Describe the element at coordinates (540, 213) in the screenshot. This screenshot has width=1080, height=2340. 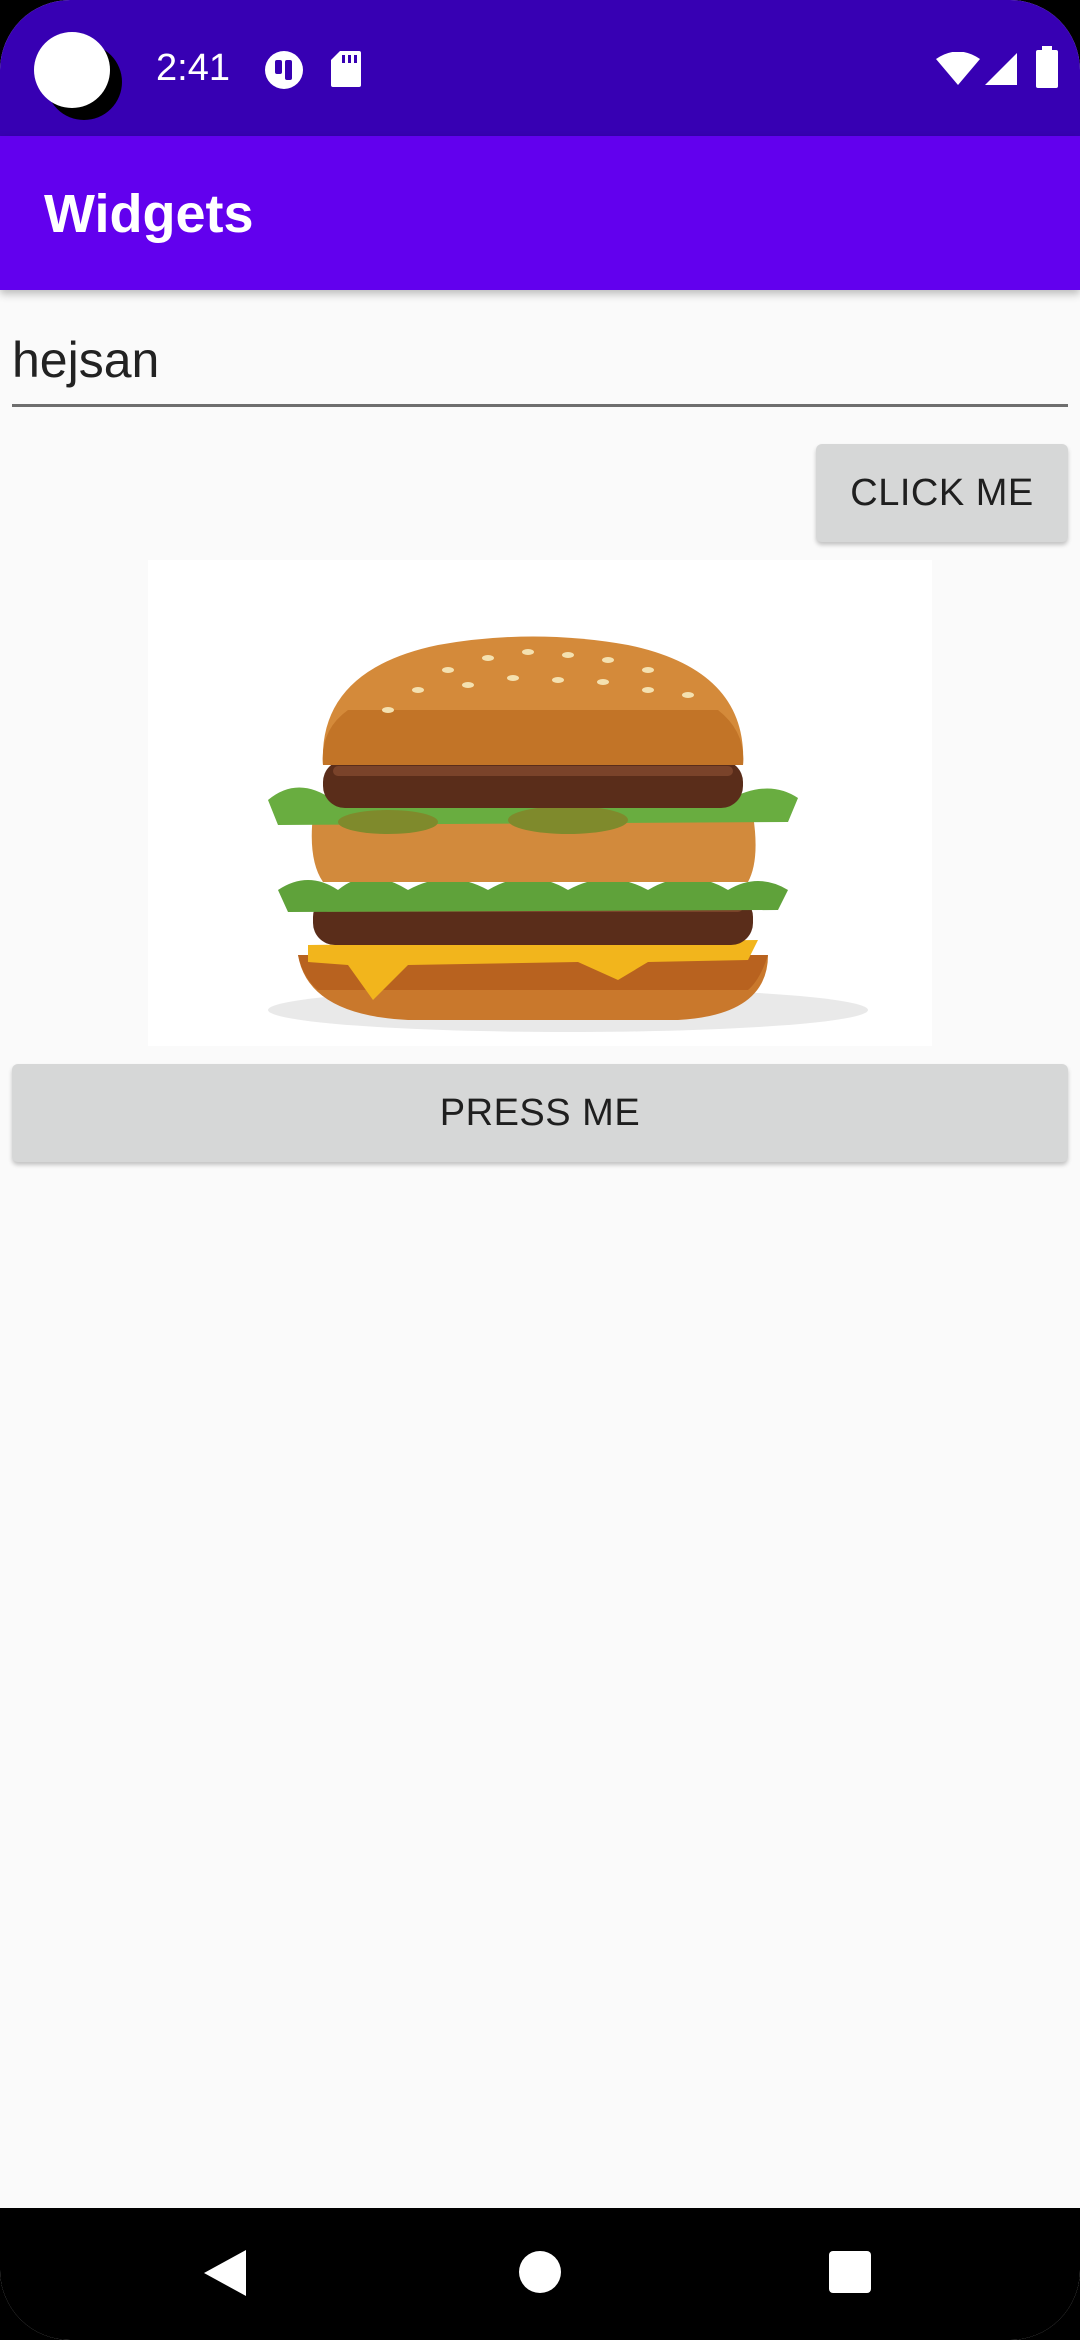
I see `app-bar: Widgets` at that location.